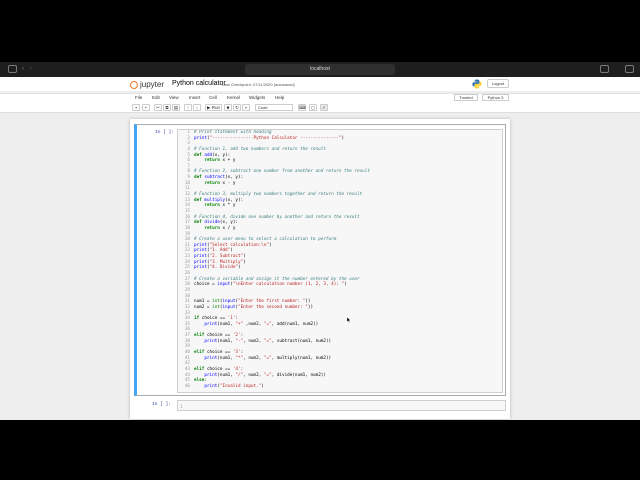  What do you see at coordinates (167, 107) in the screenshot?
I see `copy-icon: ⧉` at bounding box center [167, 107].